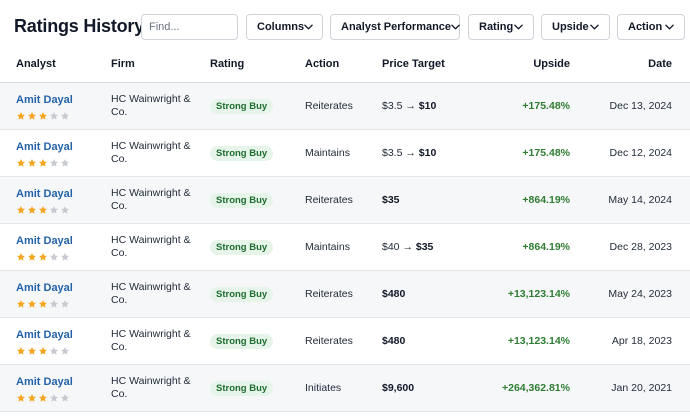  Describe the element at coordinates (645, 27) in the screenshot. I see `action-dropdown-label: Action` at that location.